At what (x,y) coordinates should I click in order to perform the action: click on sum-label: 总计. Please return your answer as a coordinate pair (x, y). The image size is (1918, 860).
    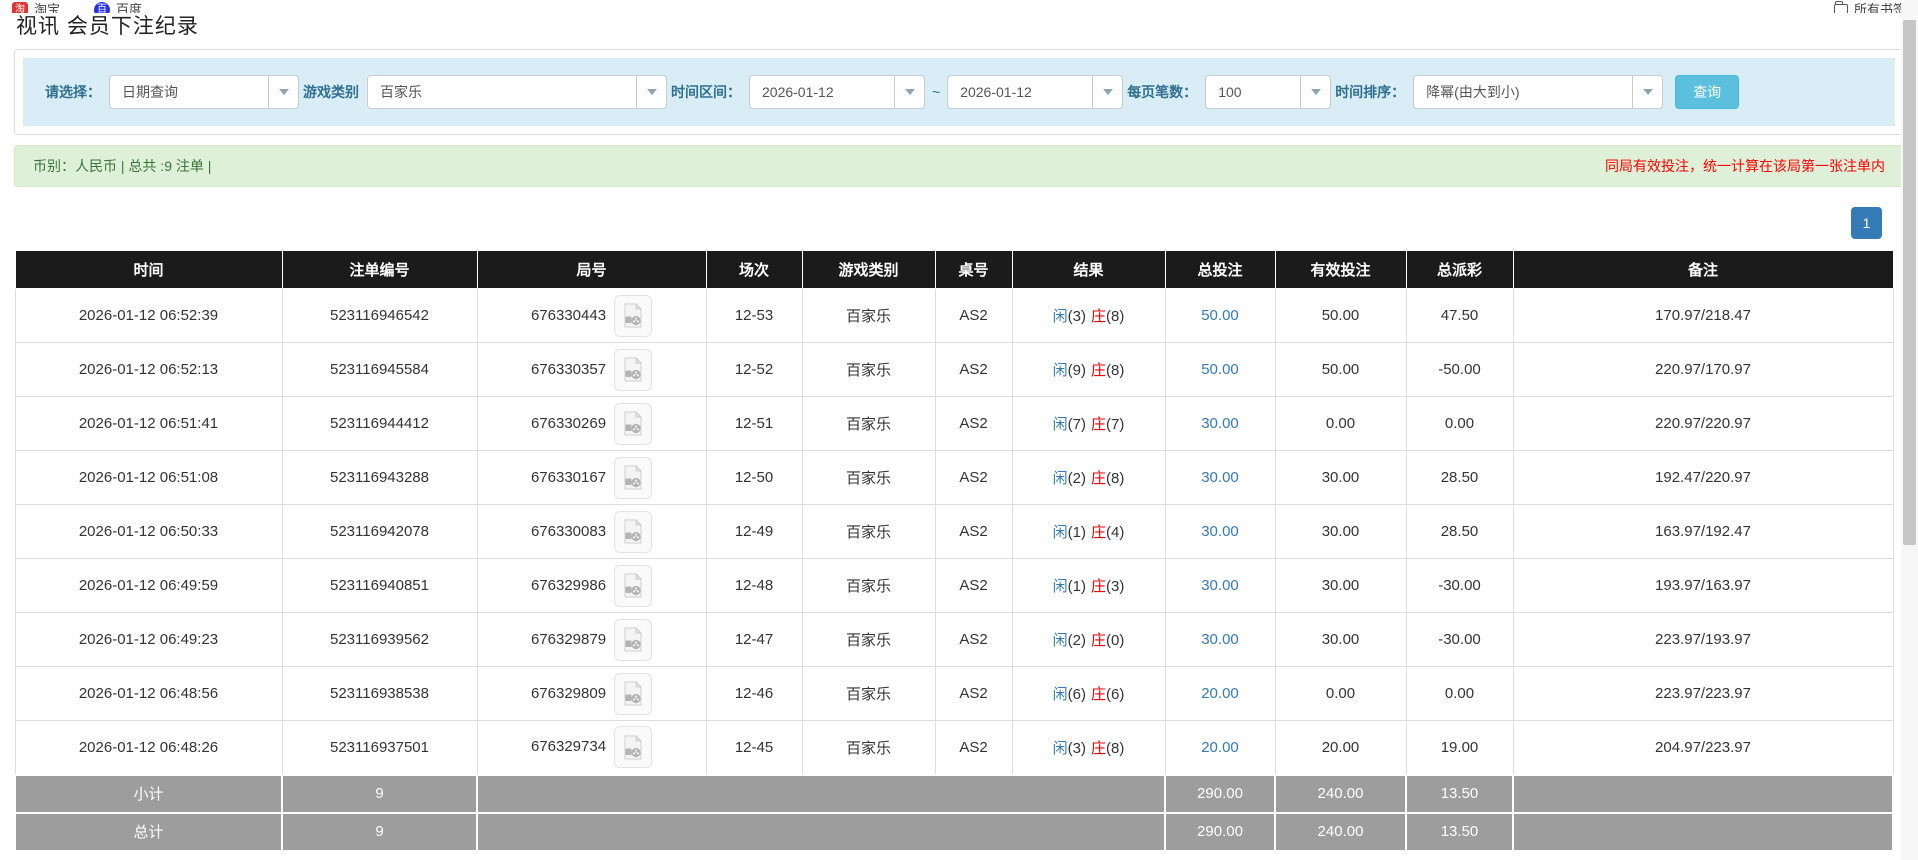
    Looking at the image, I should click on (148, 831).